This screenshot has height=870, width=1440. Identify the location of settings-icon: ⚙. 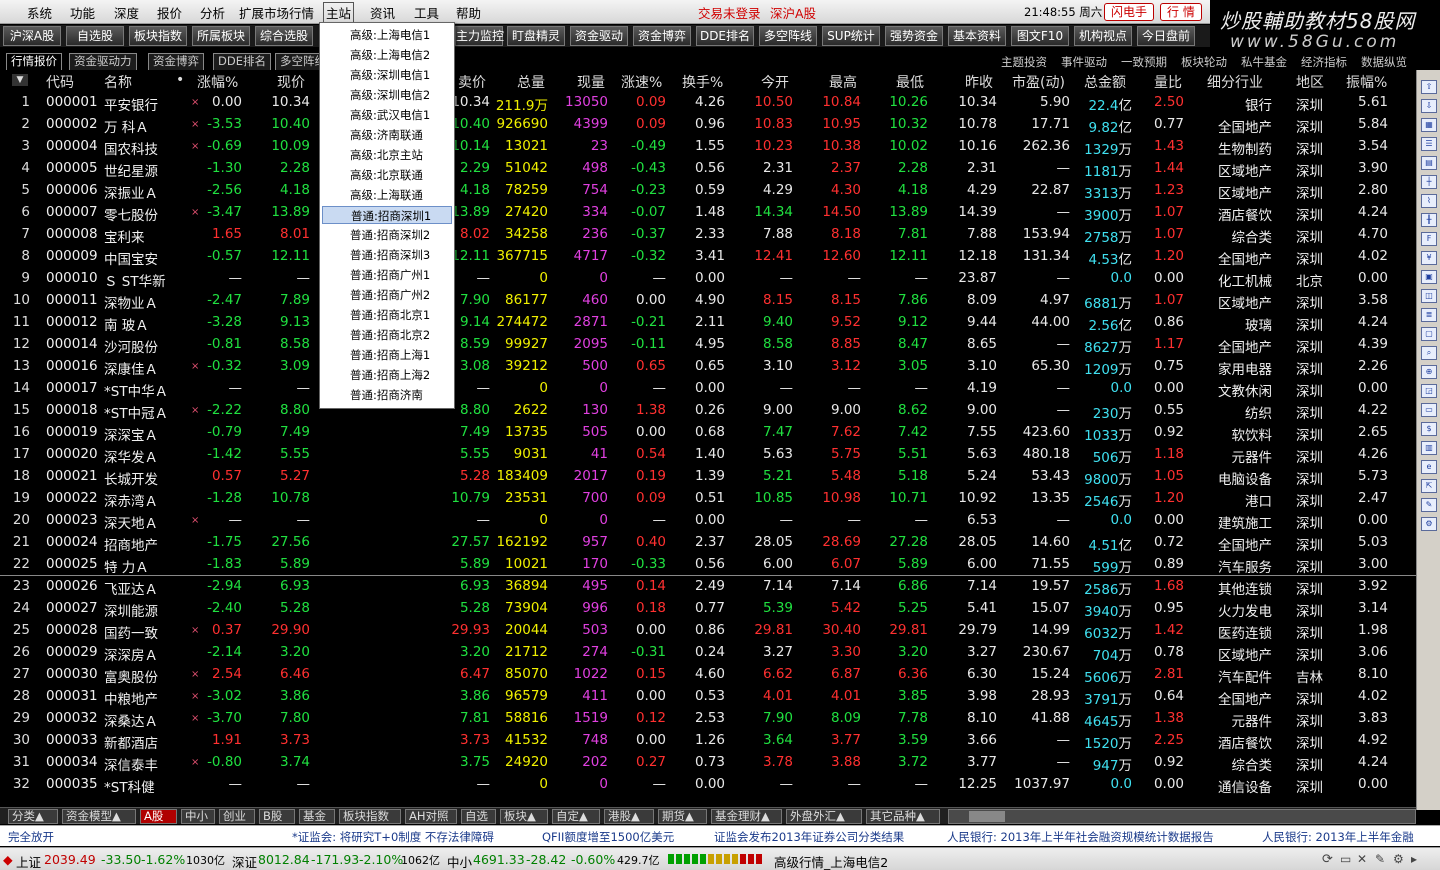
(1429, 524).